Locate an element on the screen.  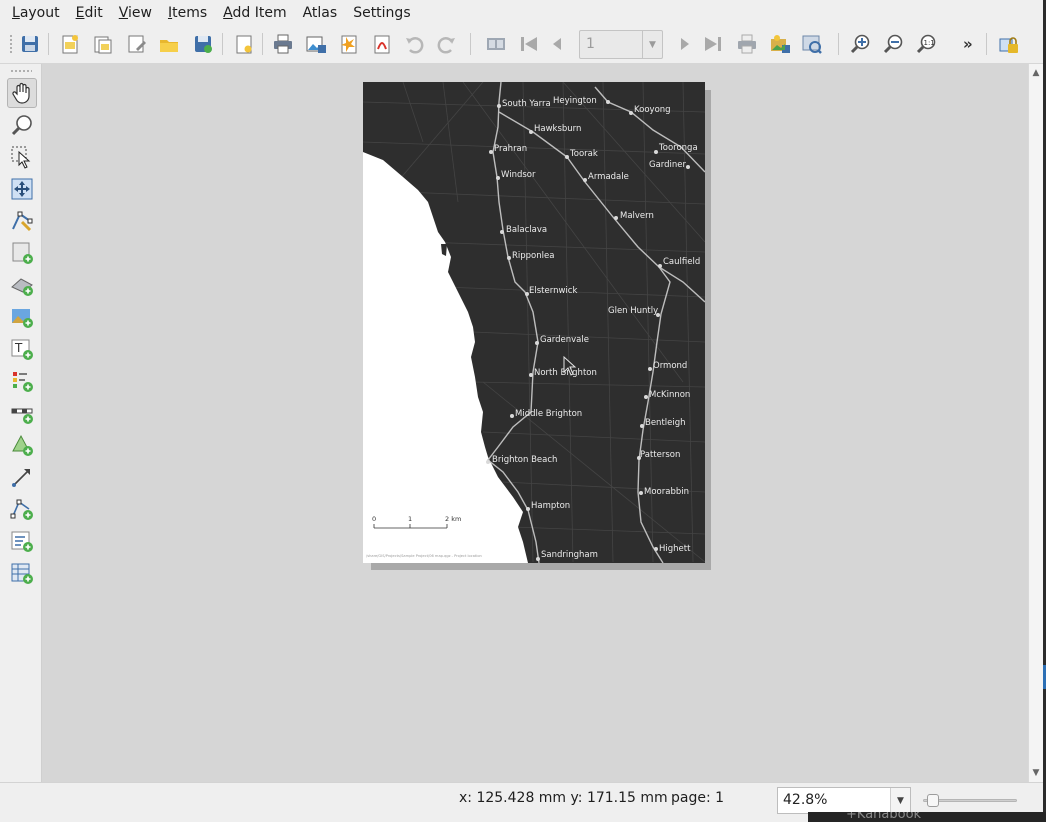
zoom-tool-icon is located at coordinates (21, 125).